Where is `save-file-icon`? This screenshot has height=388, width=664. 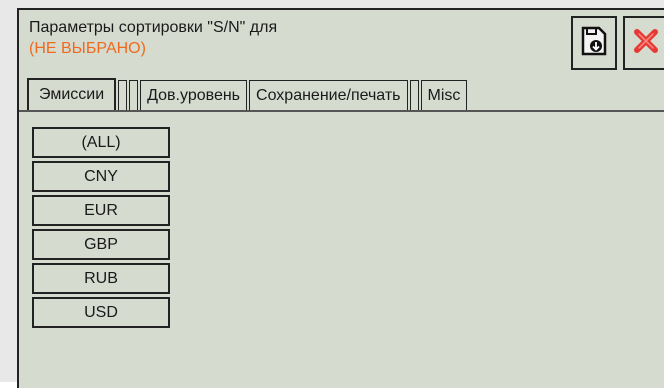 save-file-icon is located at coordinates (594, 43).